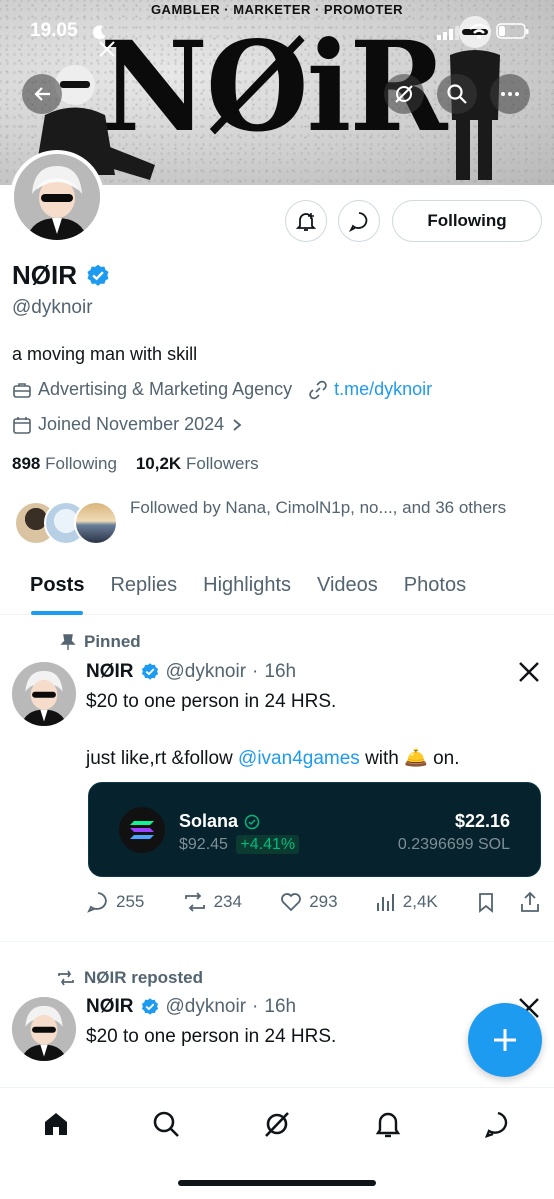  I want to click on nav-messages, so click(498, 1124).